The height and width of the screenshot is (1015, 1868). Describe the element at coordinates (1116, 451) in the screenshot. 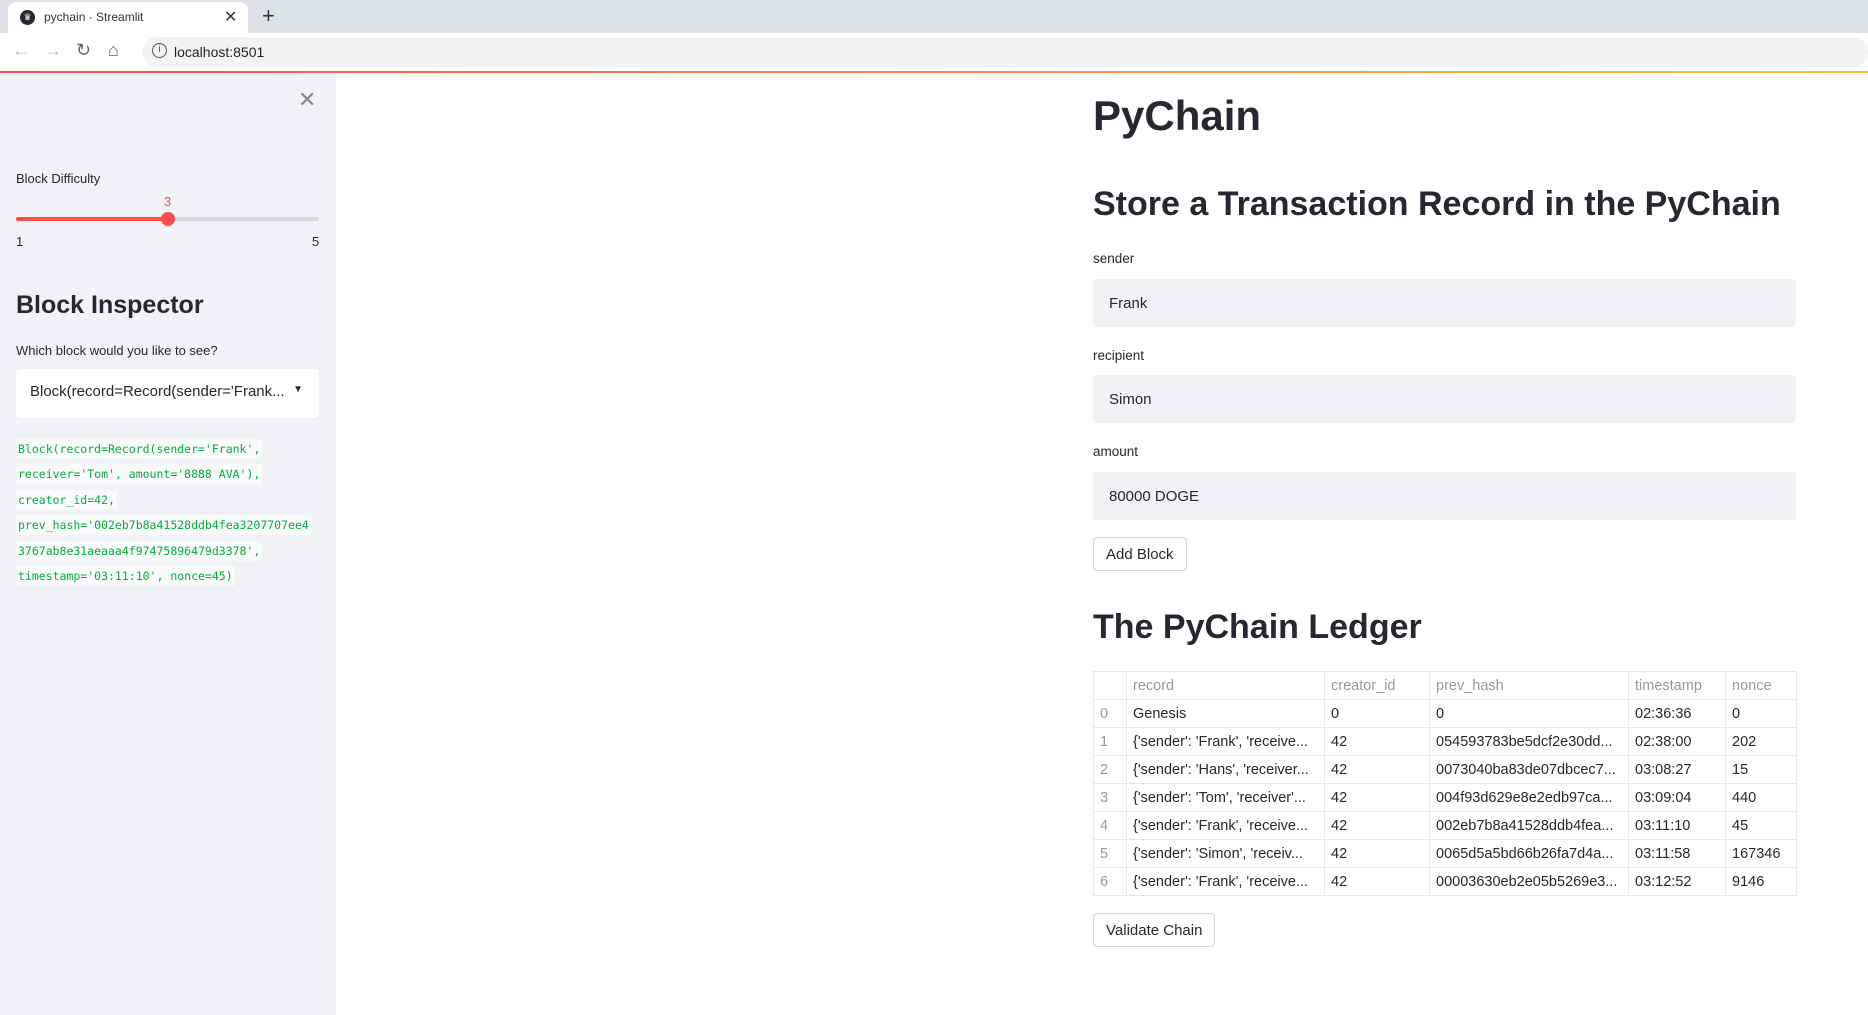

I see `amount-label: amount` at that location.